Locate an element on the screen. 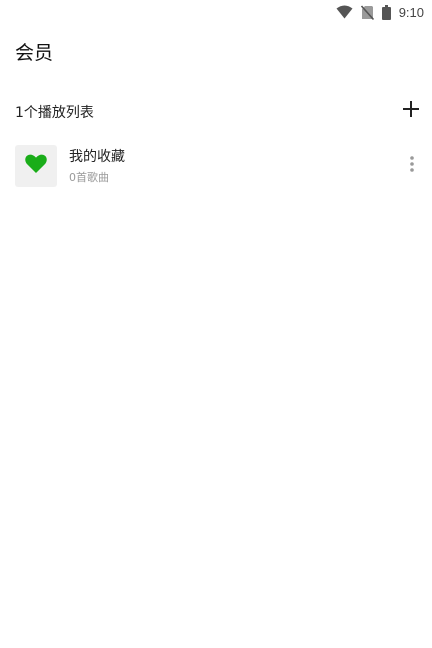 This screenshot has height=648, width=432. playlist-more-button is located at coordinates (412, 166).